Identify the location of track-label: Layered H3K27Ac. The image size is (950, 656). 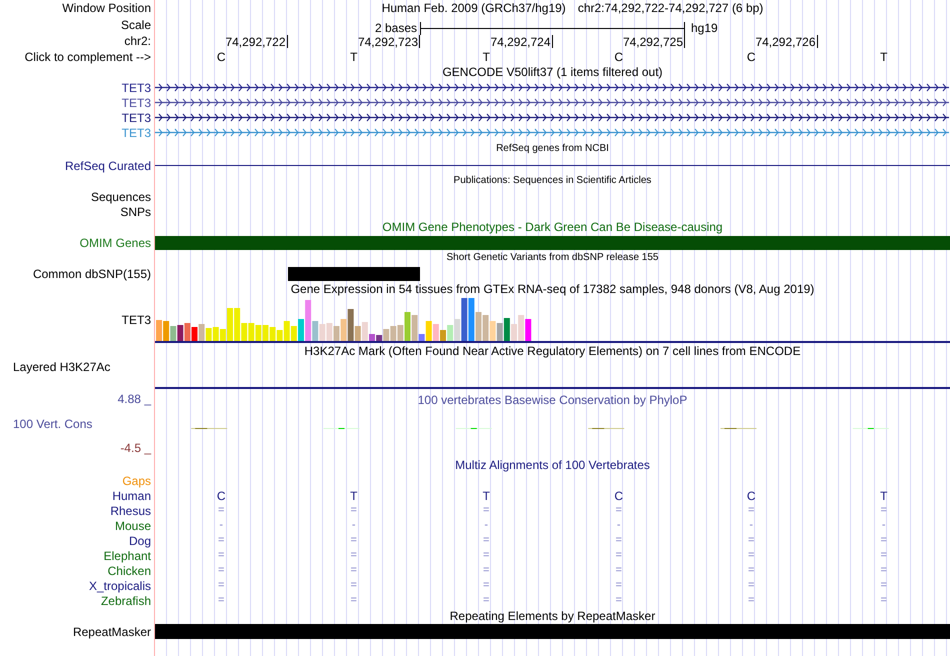
(61, 367).